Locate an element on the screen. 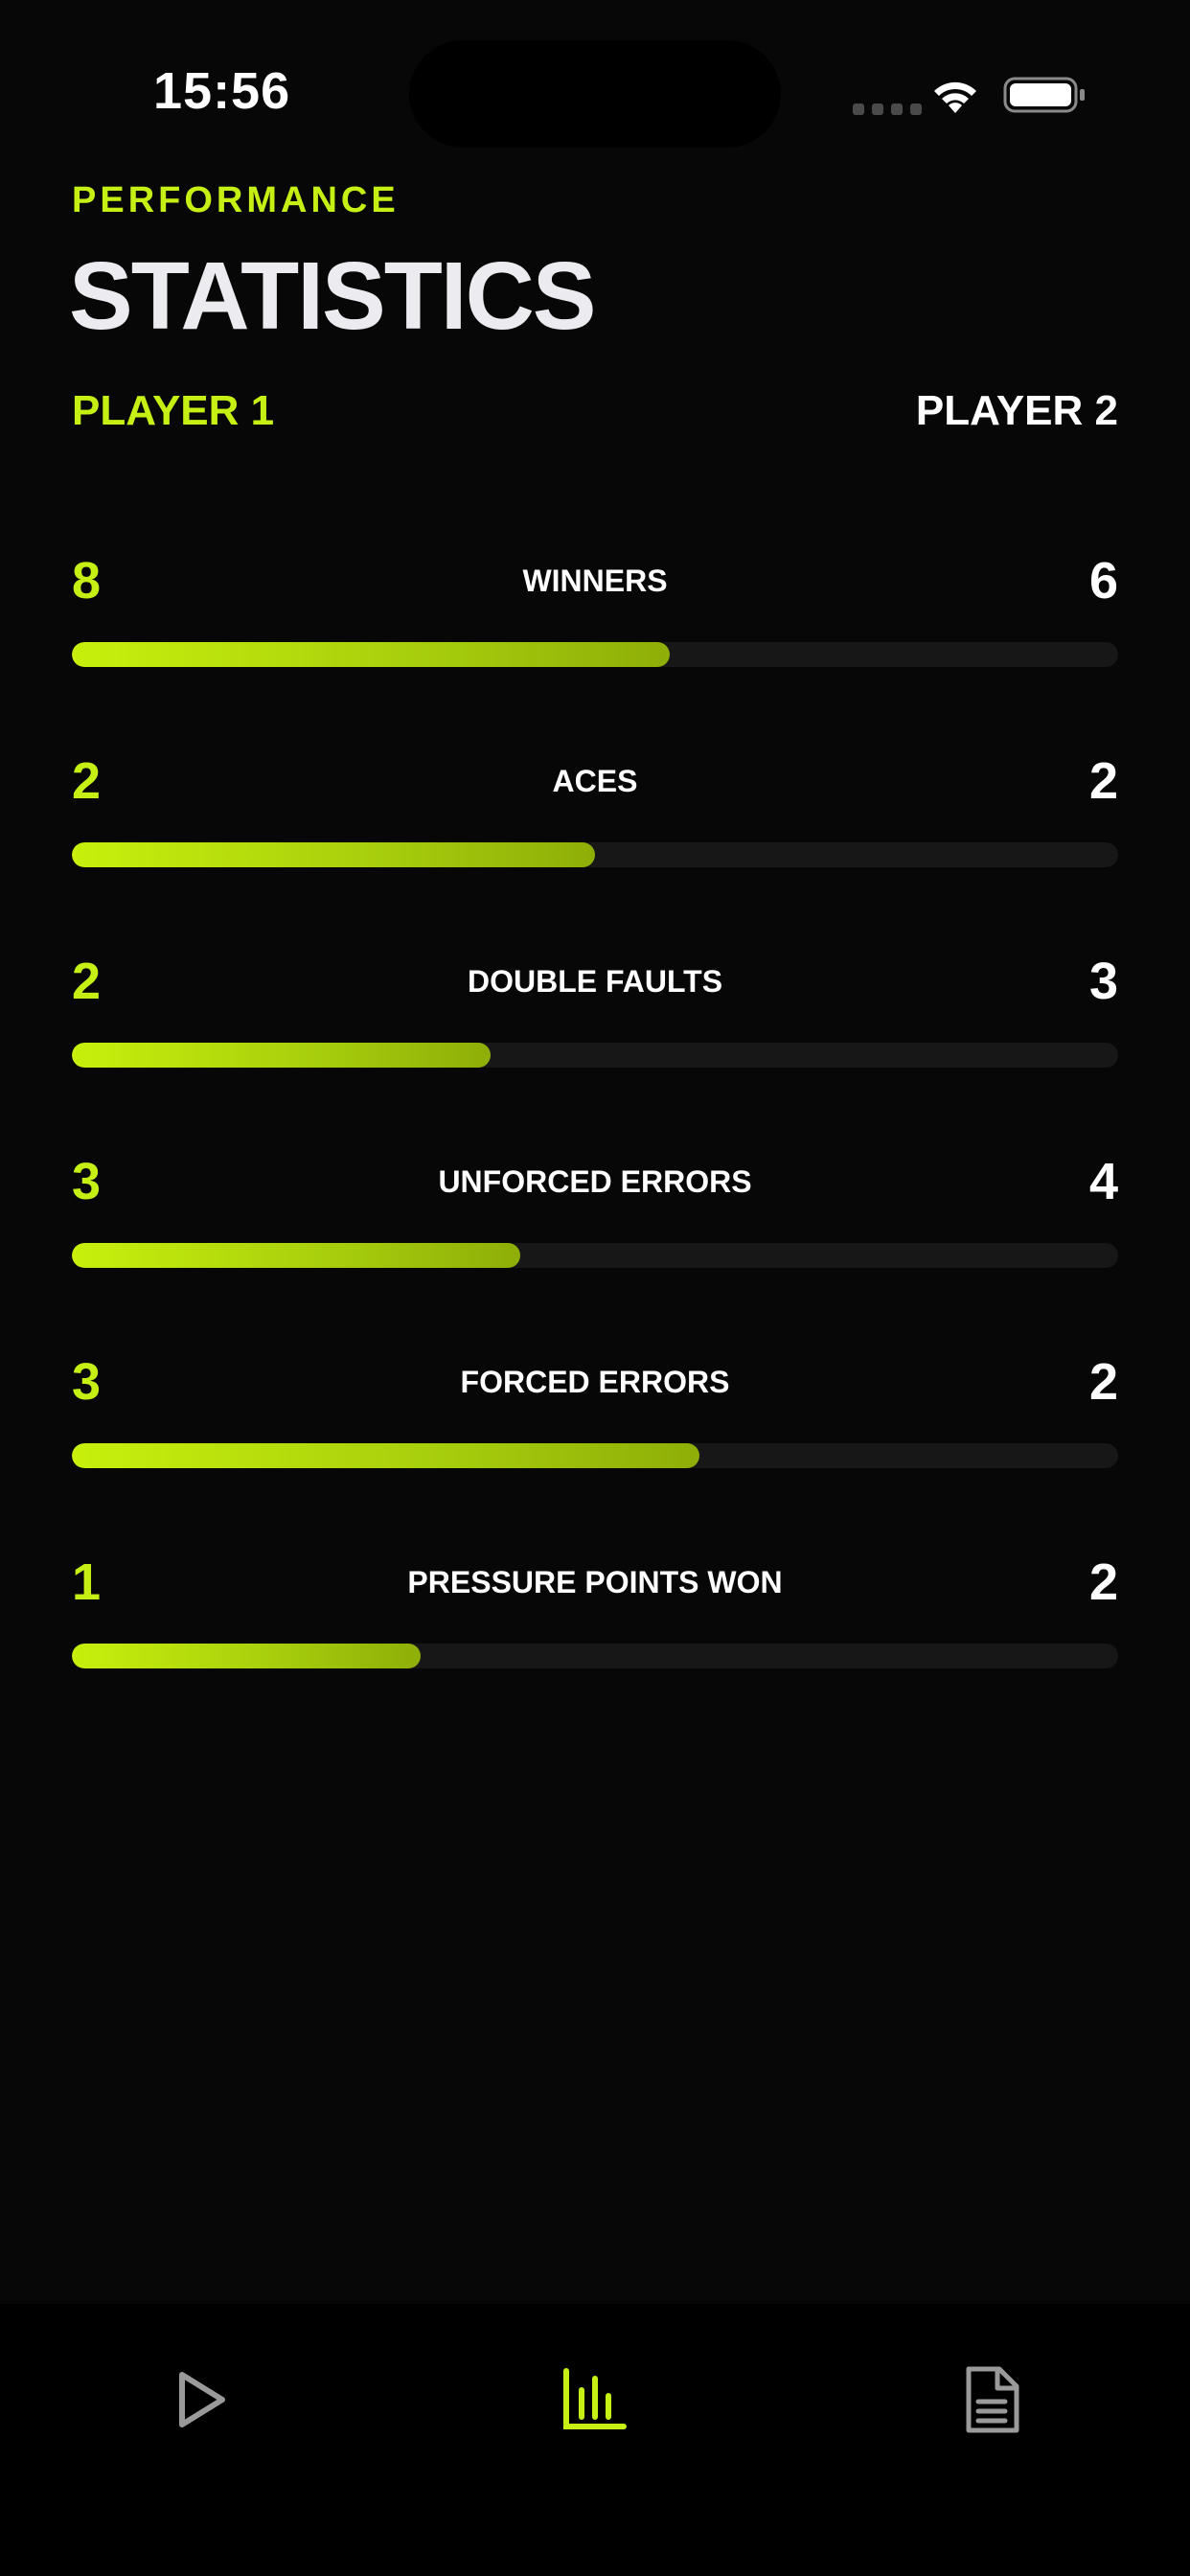 The image size is (1190, 2576). battery-icon is located at coordinates (1044, 95).